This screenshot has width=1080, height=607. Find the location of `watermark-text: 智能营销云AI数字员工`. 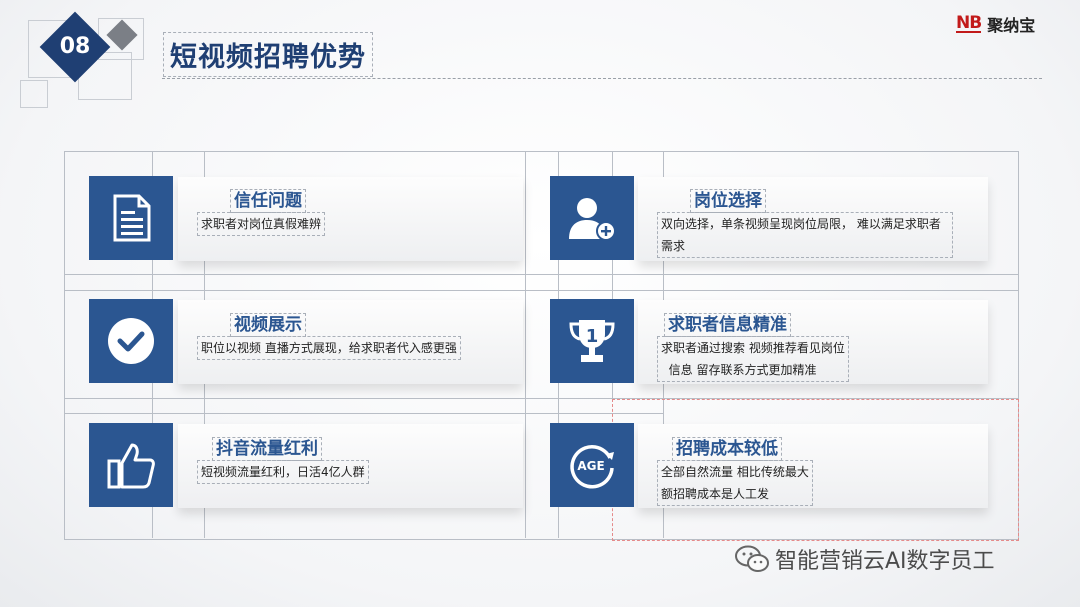

watermark-text: 智能营销云AI数字员工 is located at coordinates (885, 561).